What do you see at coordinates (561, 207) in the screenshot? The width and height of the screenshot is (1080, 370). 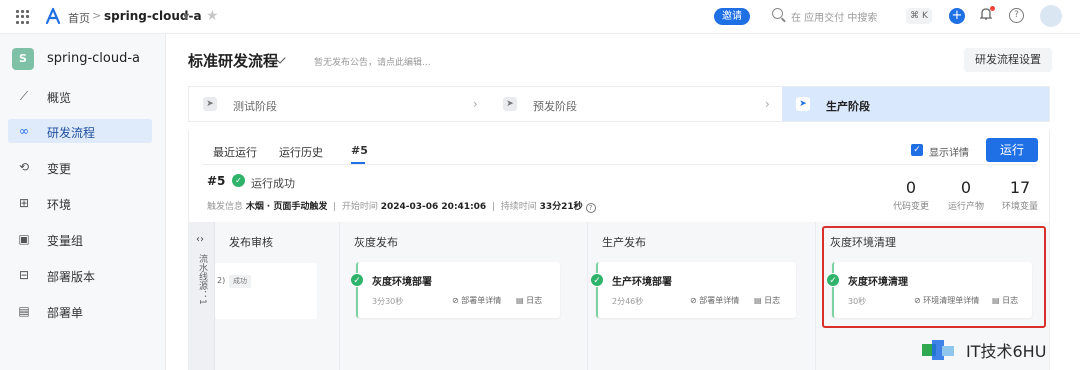 I see `duration-value: 33分21秒` at bounding box center [561, 207].